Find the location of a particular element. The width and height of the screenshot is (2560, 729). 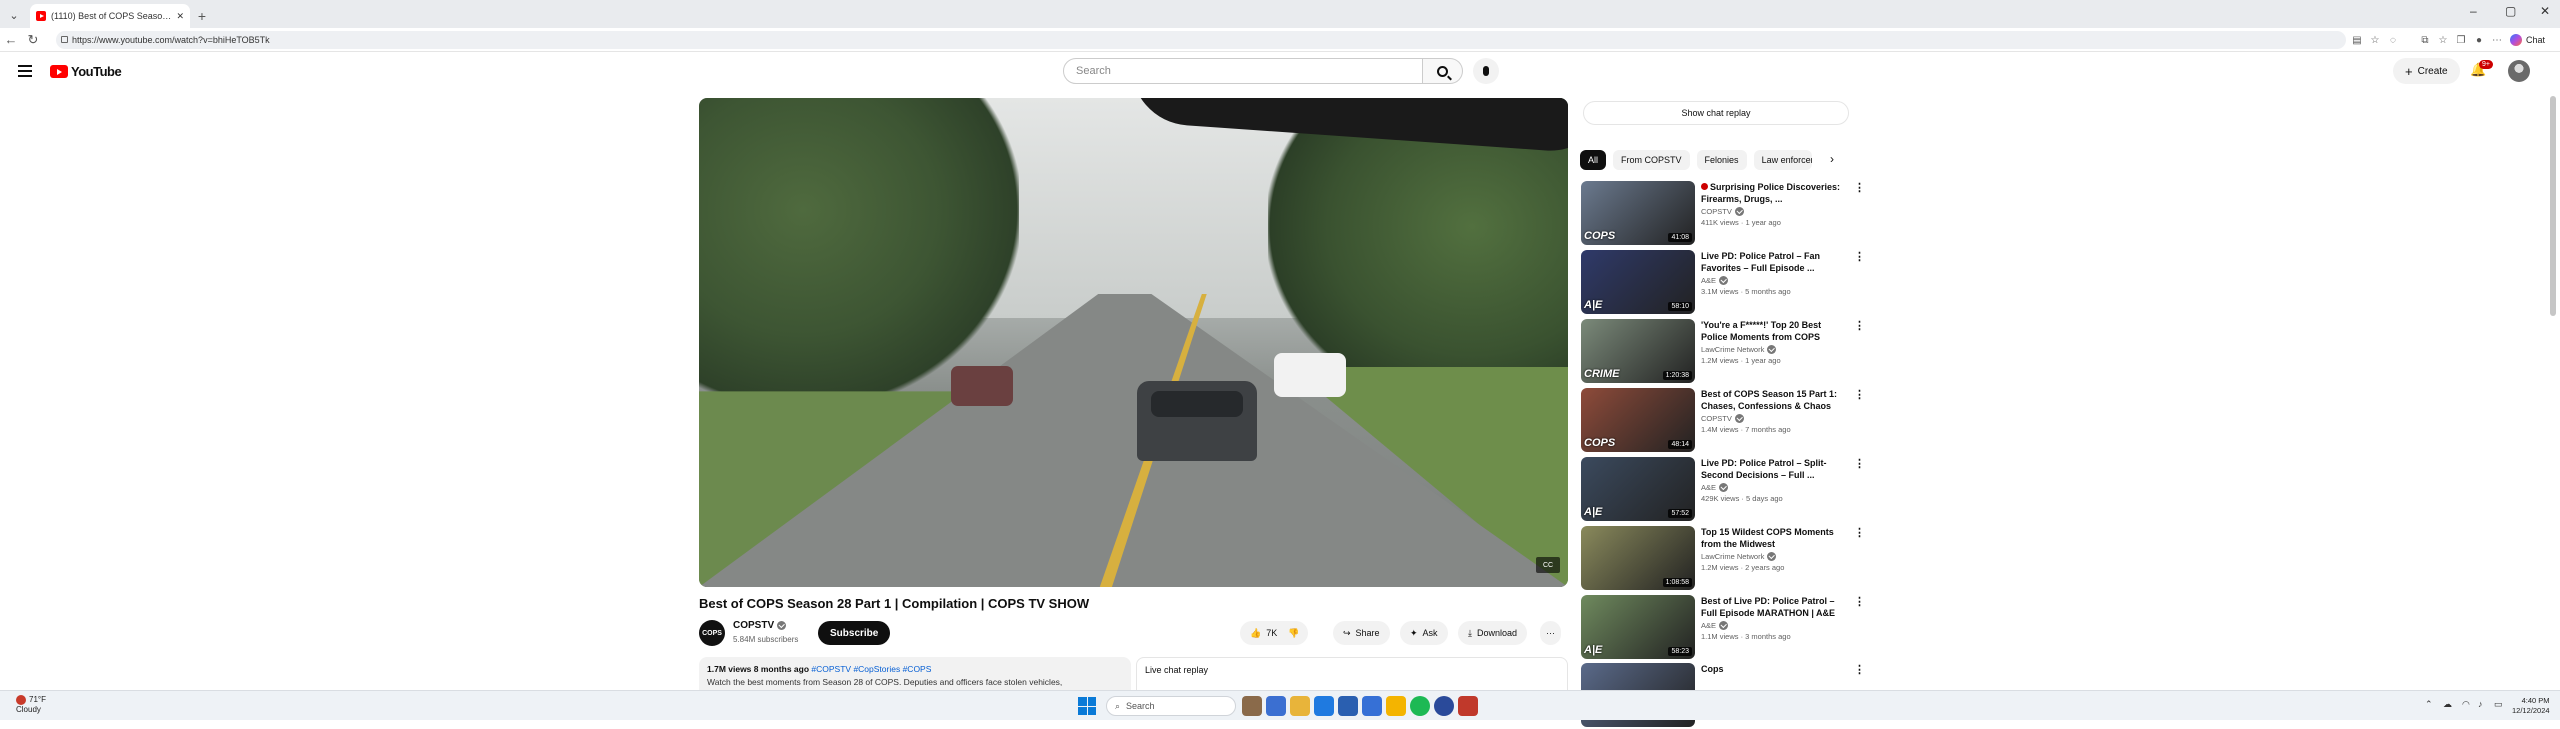

battery-icon: ▭ is located at coordinates (2498, 704).